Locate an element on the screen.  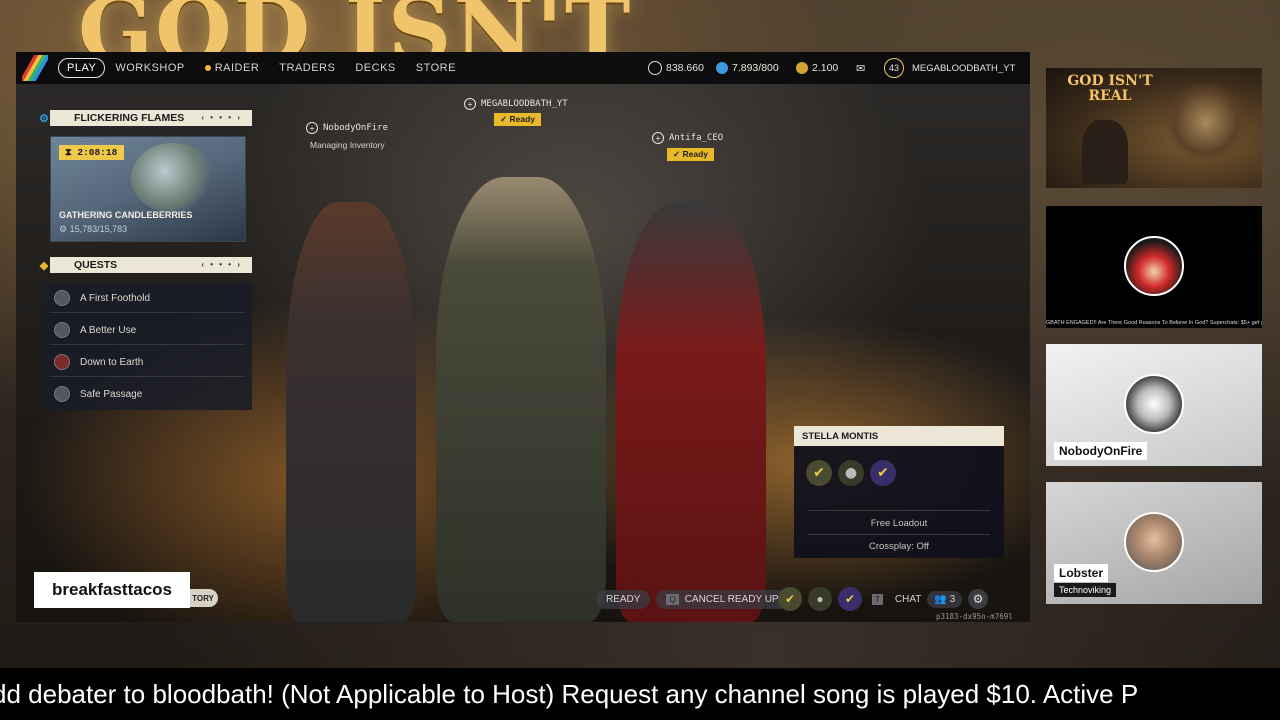
participant-subtitle: Technoviking is located at coordinates (1085, 590).